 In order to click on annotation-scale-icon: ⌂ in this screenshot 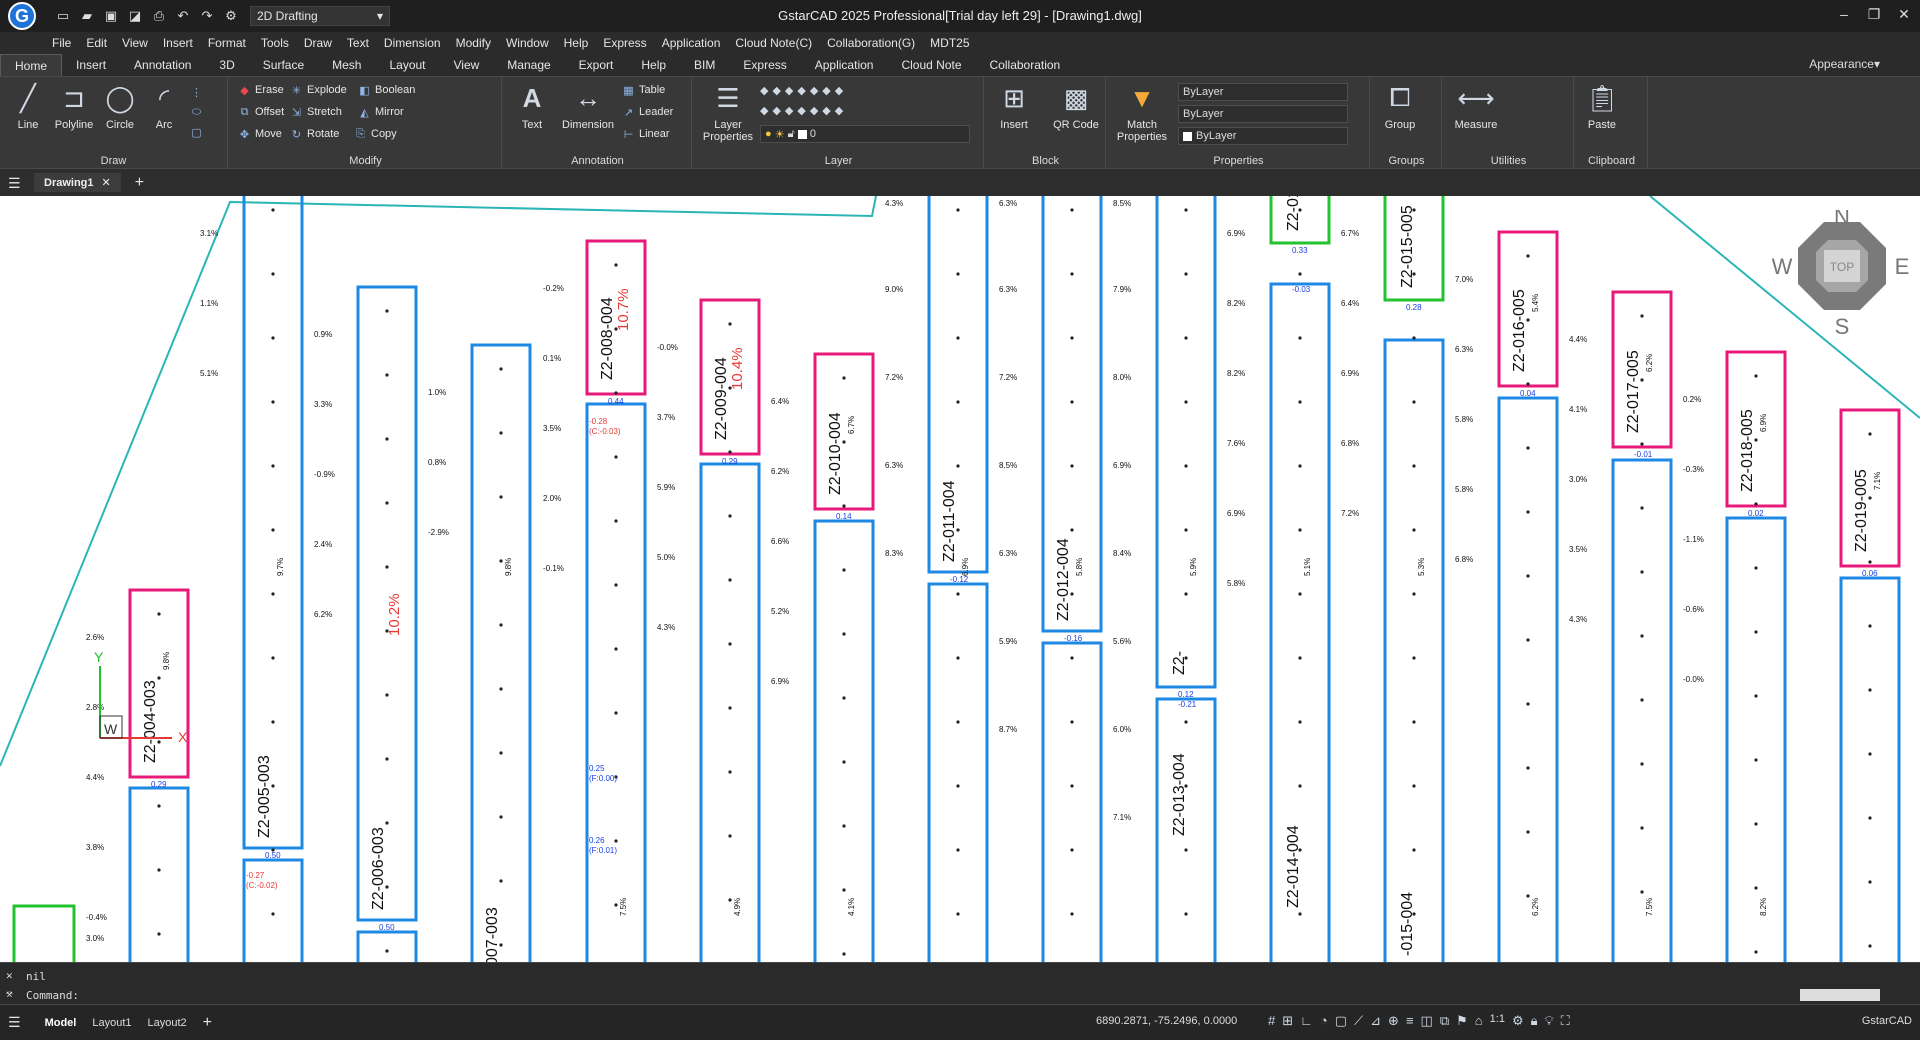, I will do `click(1479, 1021)`.